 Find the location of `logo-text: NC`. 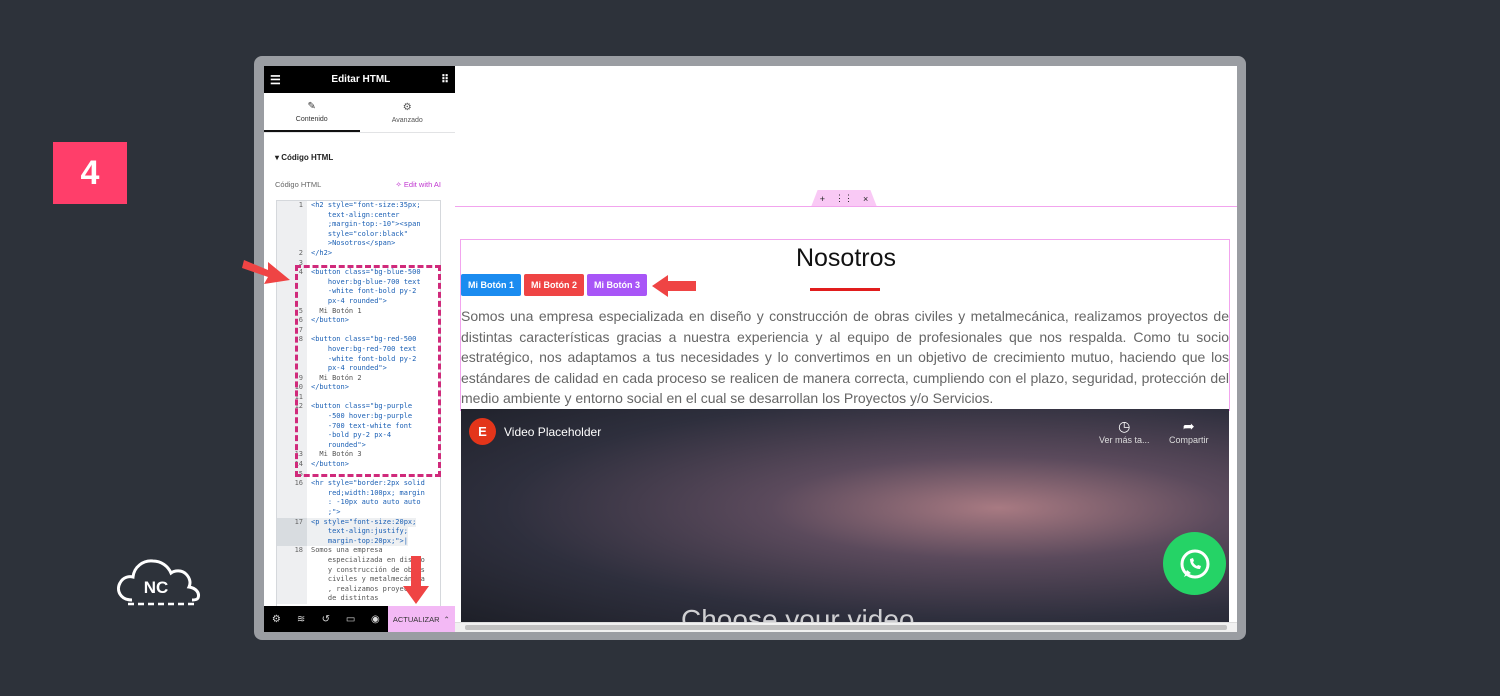

logo-text: NC is located at coordinates (156, 587).